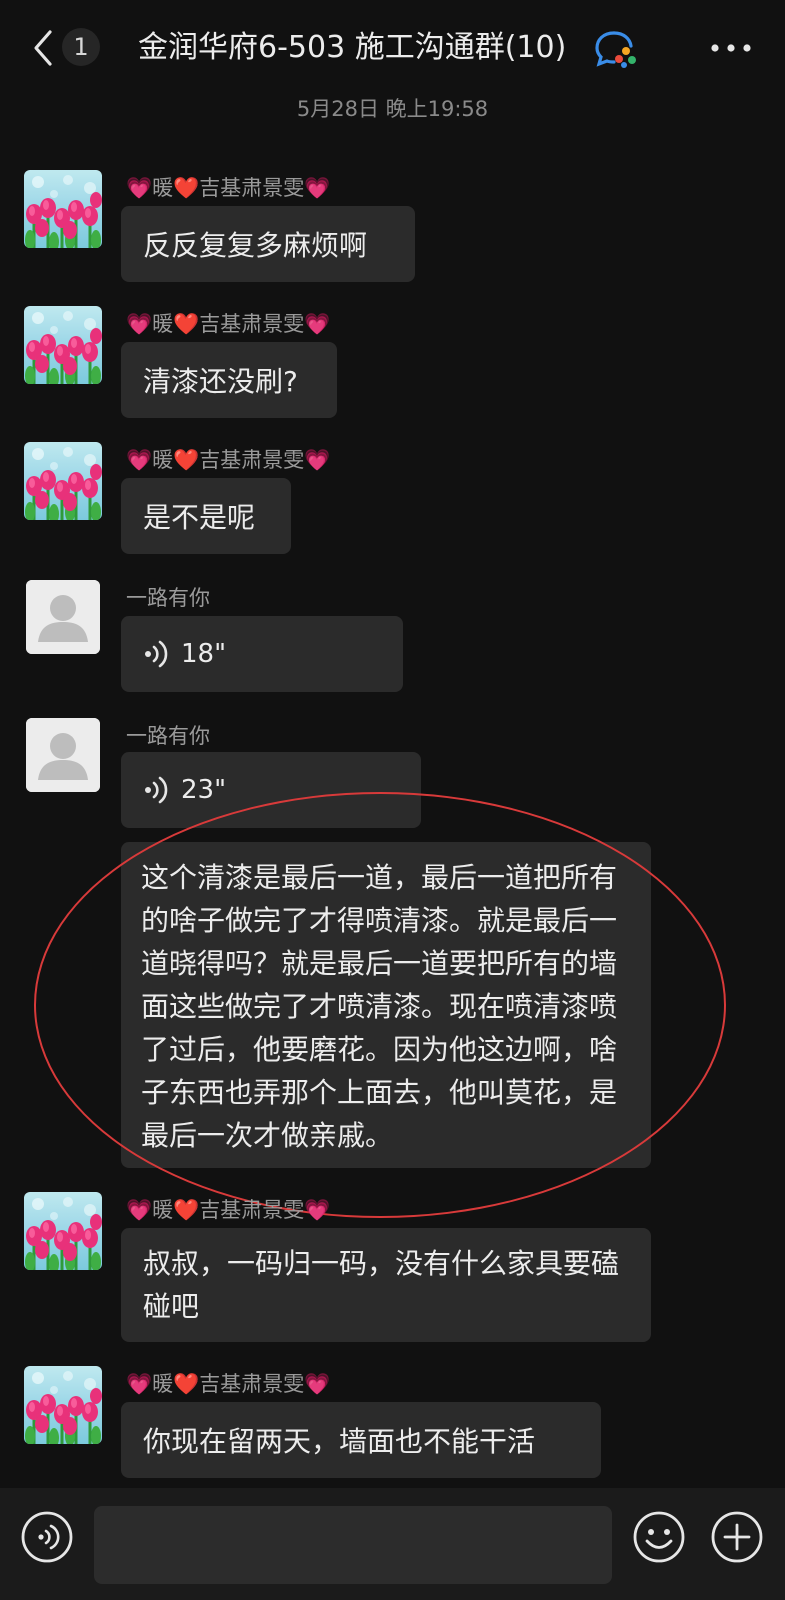 The image size is (785, 1600). Describe the element at coordinates (262, 654) in the screenshot. I see `voice-message-bubble: 18"` at that location.